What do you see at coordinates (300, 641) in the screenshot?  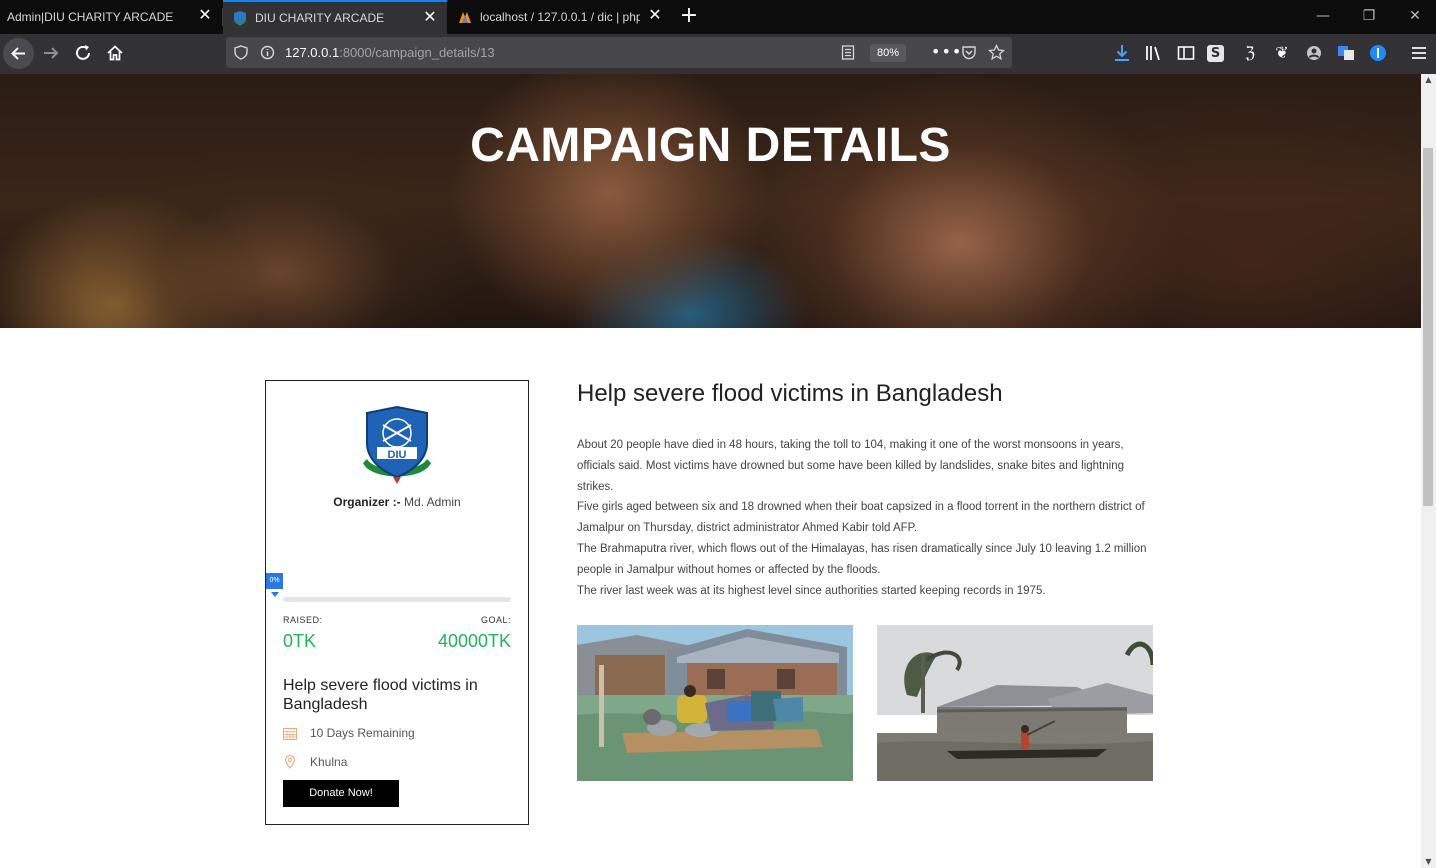 I see `raised-amount: 0TK` at bounding box center [300, 641].